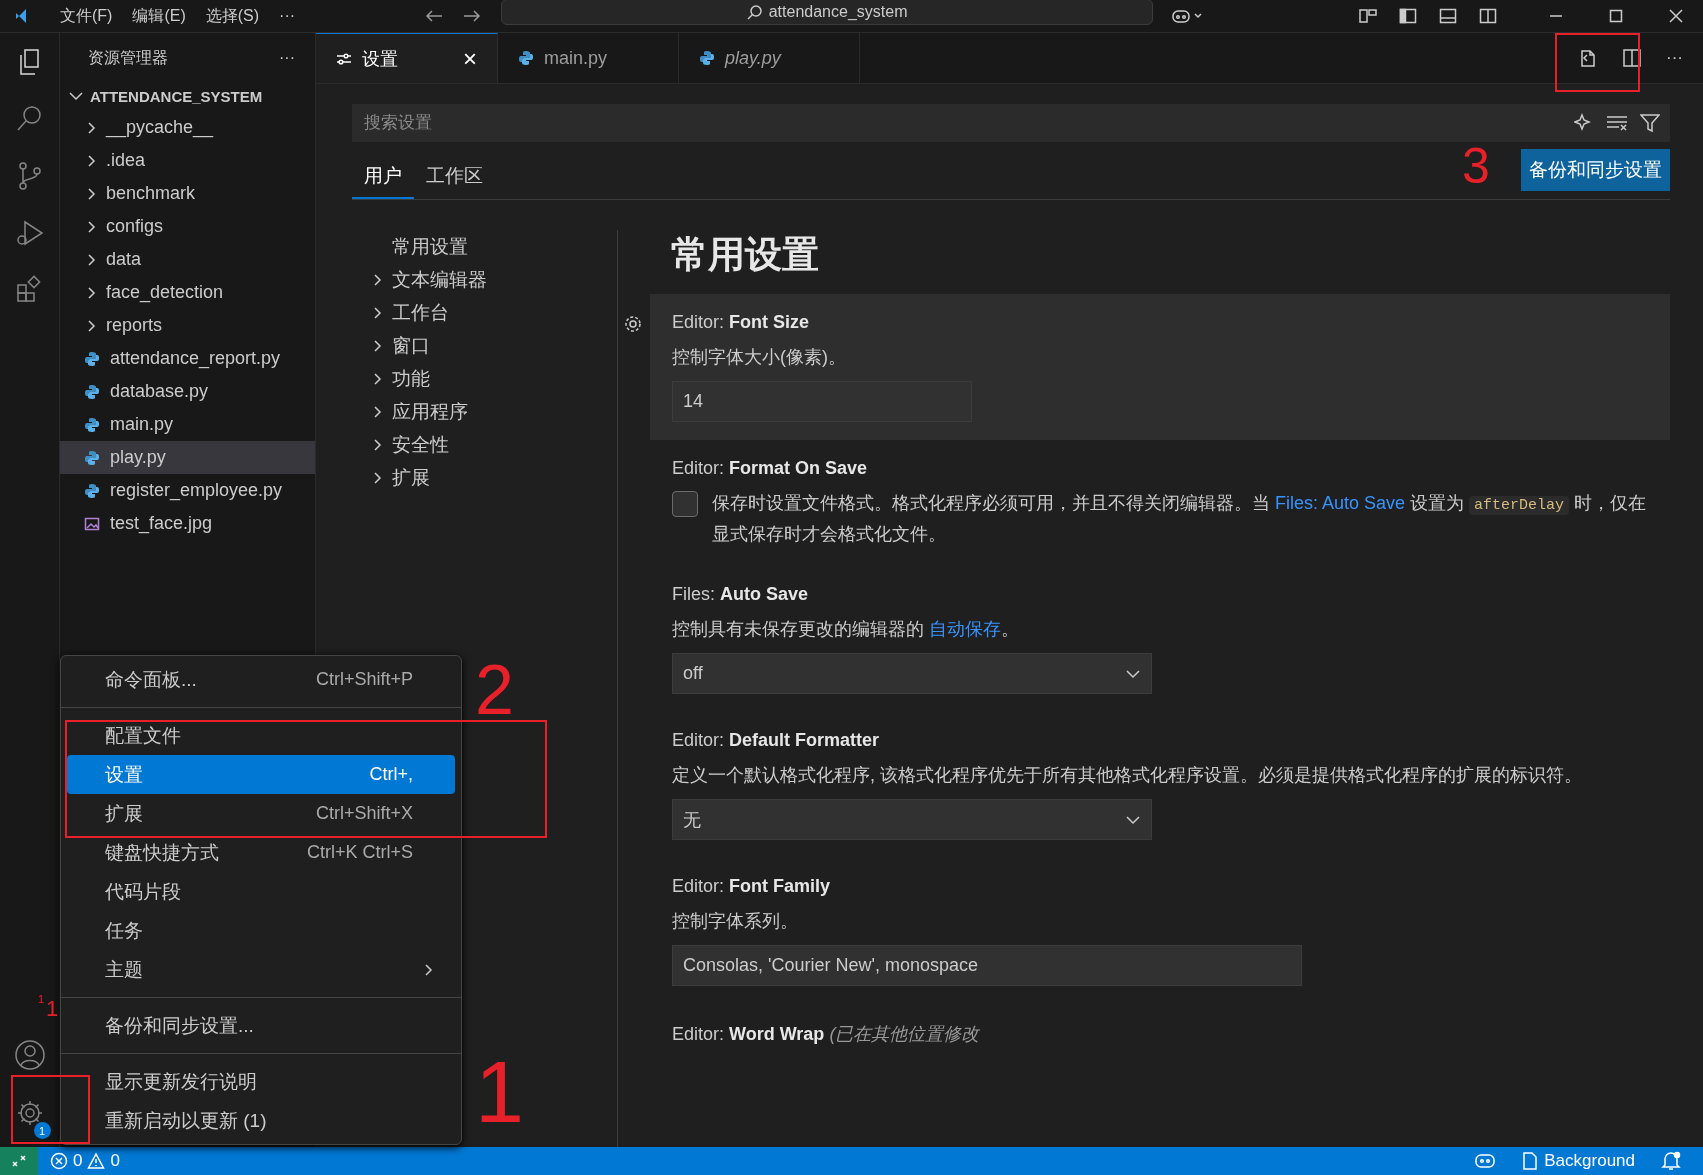 The image size is (1703, 1175). I want to click on command-search-field: attendance_system, so click(827, 12).